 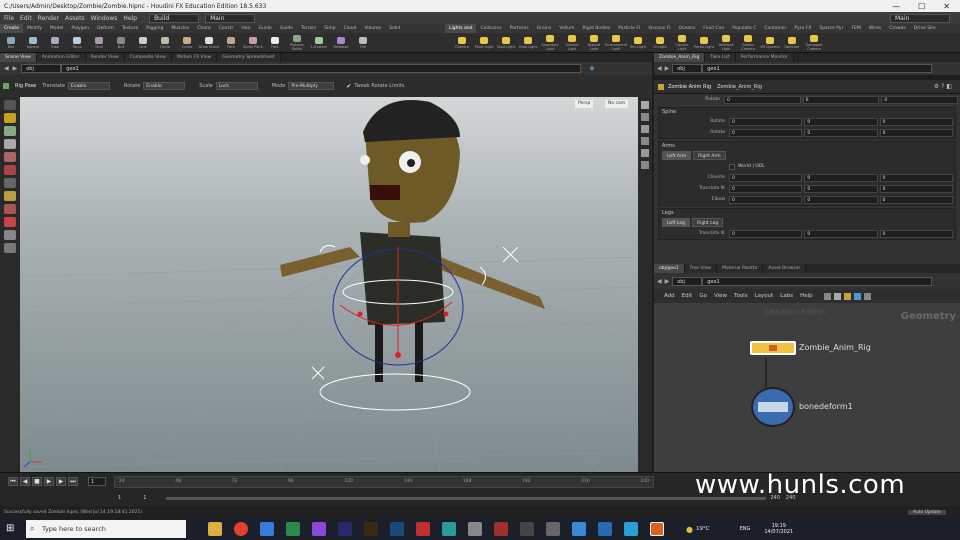 What do you see at coordinates (18, 57) in the screenshot?
I see `tab-scene-view: Scene View` at bounding box center [18, 57].